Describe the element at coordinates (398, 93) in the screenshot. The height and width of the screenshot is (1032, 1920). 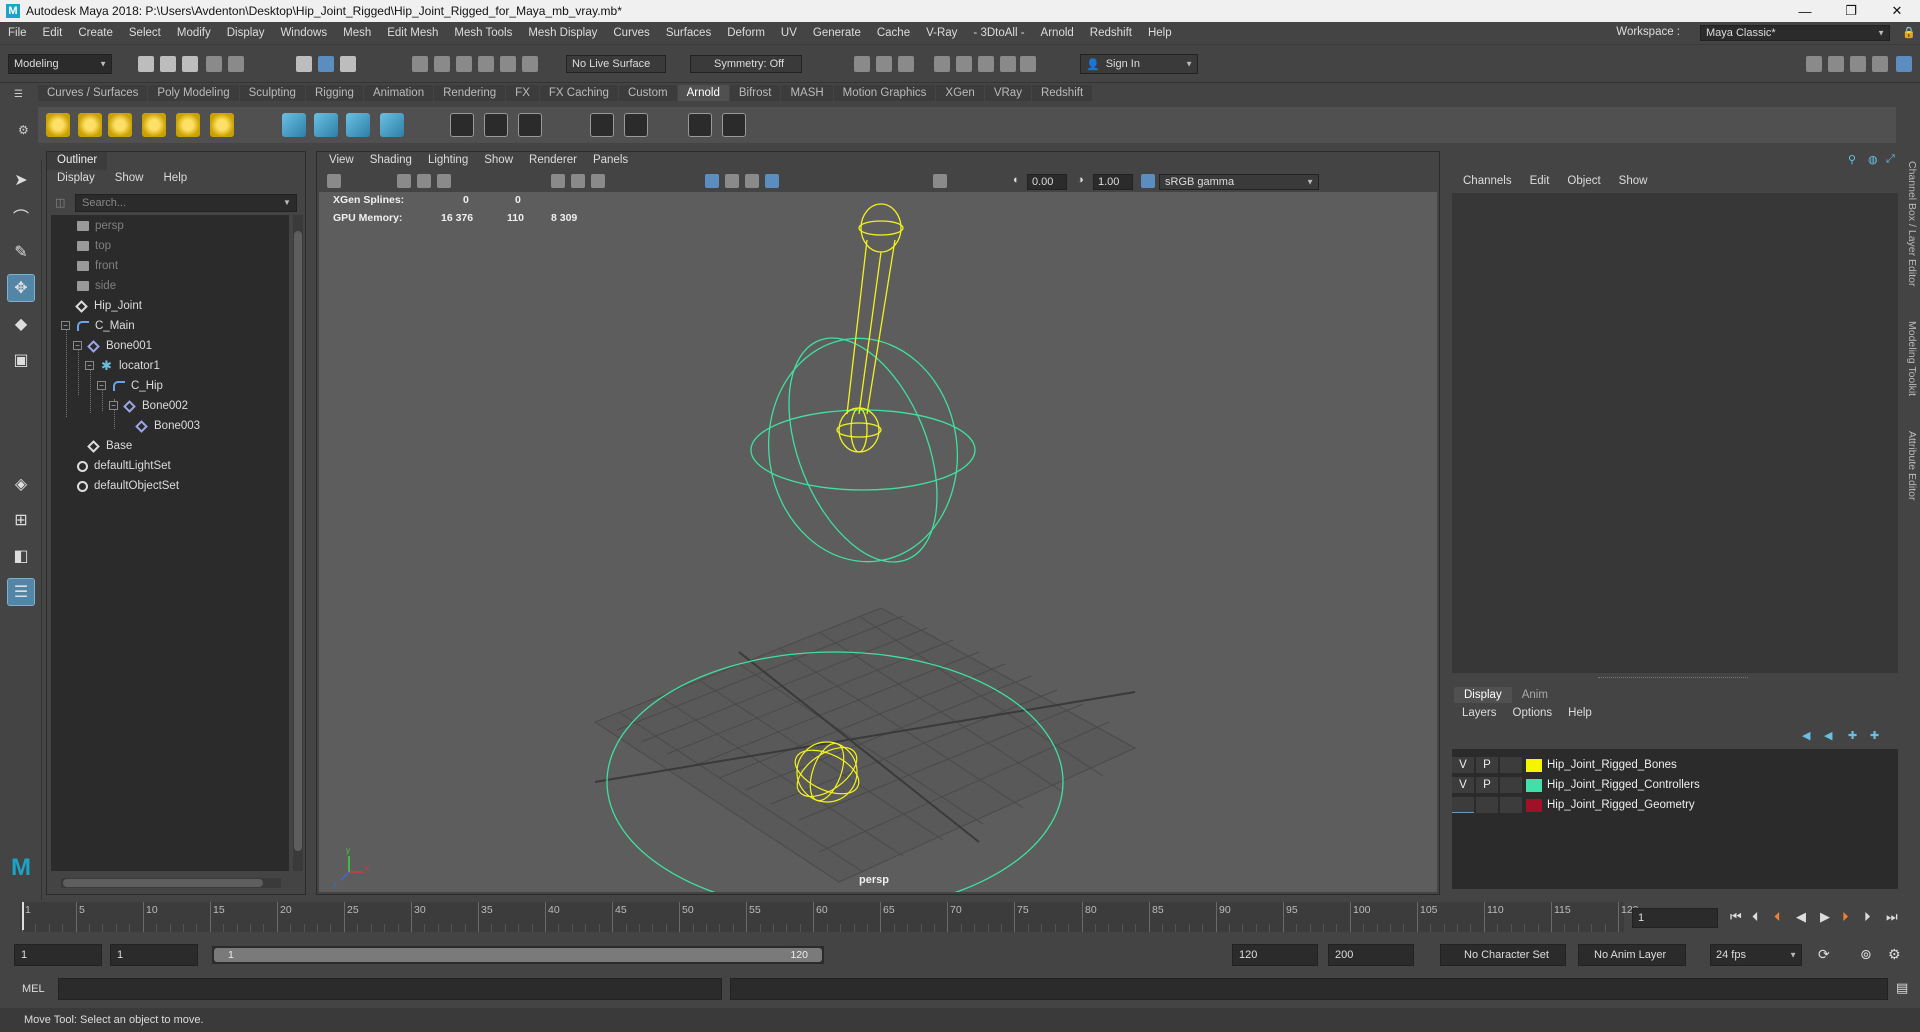
I see `shelf-tab-animation: Animation` at that location.